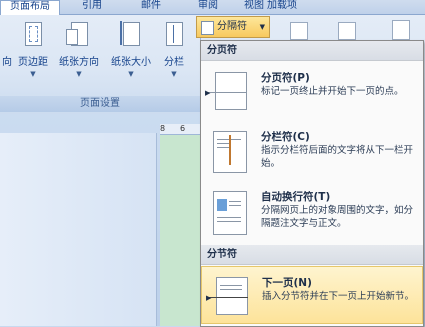  I want to click on size-label: 纸张大小, so click(131, 62).